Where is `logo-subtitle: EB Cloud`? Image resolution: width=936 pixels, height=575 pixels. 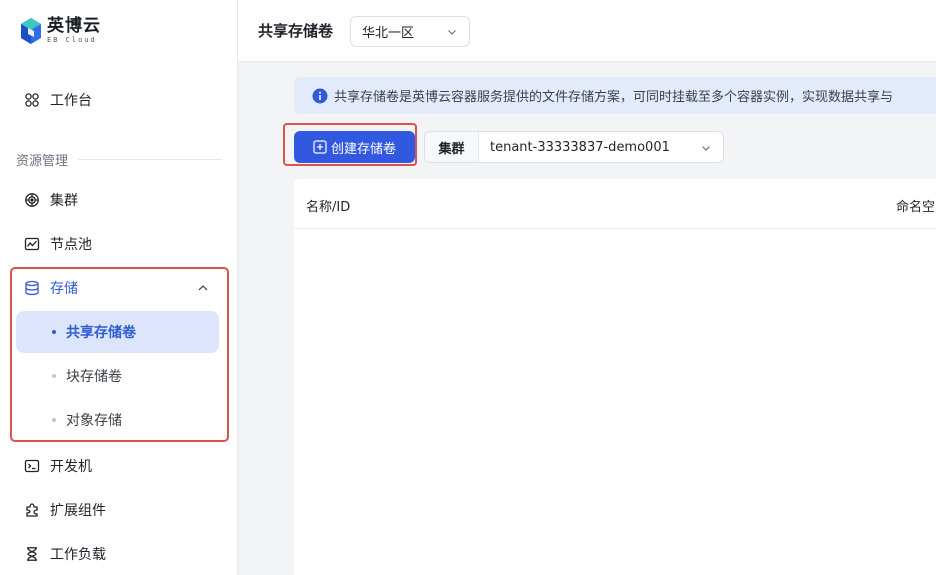 logo-subtitle: EB Cloud is located at coordinates (72, 40).